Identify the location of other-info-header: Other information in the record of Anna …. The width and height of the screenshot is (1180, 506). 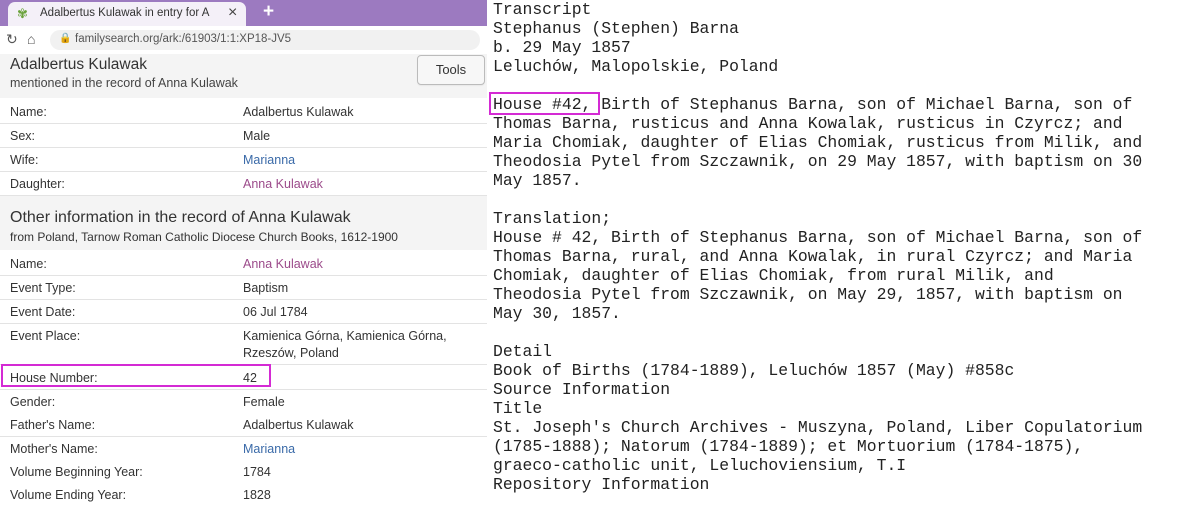
(243, 223).